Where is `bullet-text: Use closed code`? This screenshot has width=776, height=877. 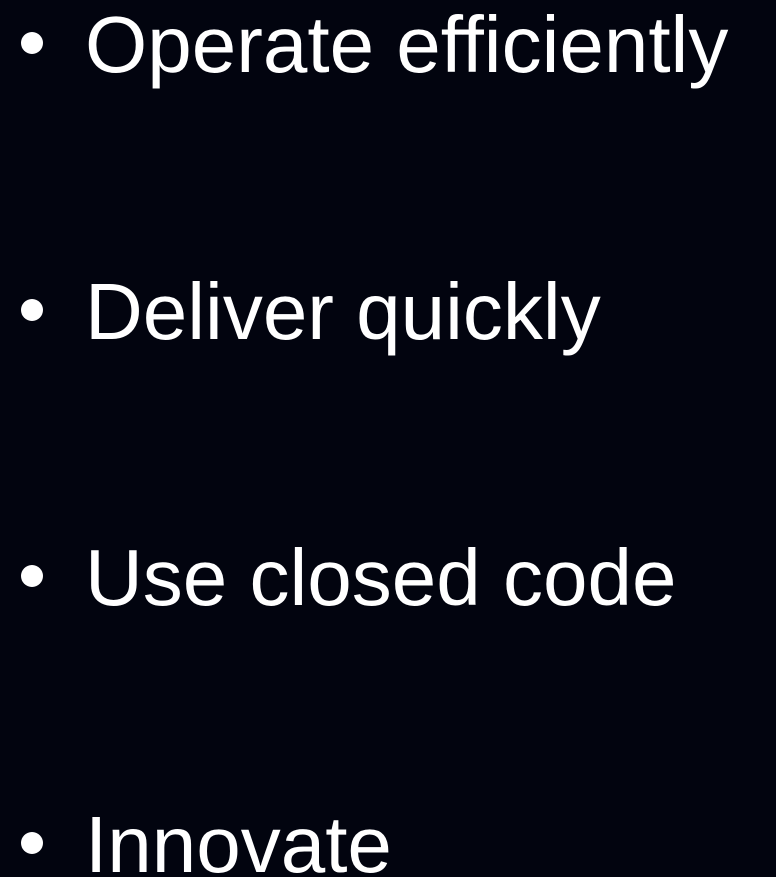 bullet-text: Use closed code is located at coordinates (381, 577).